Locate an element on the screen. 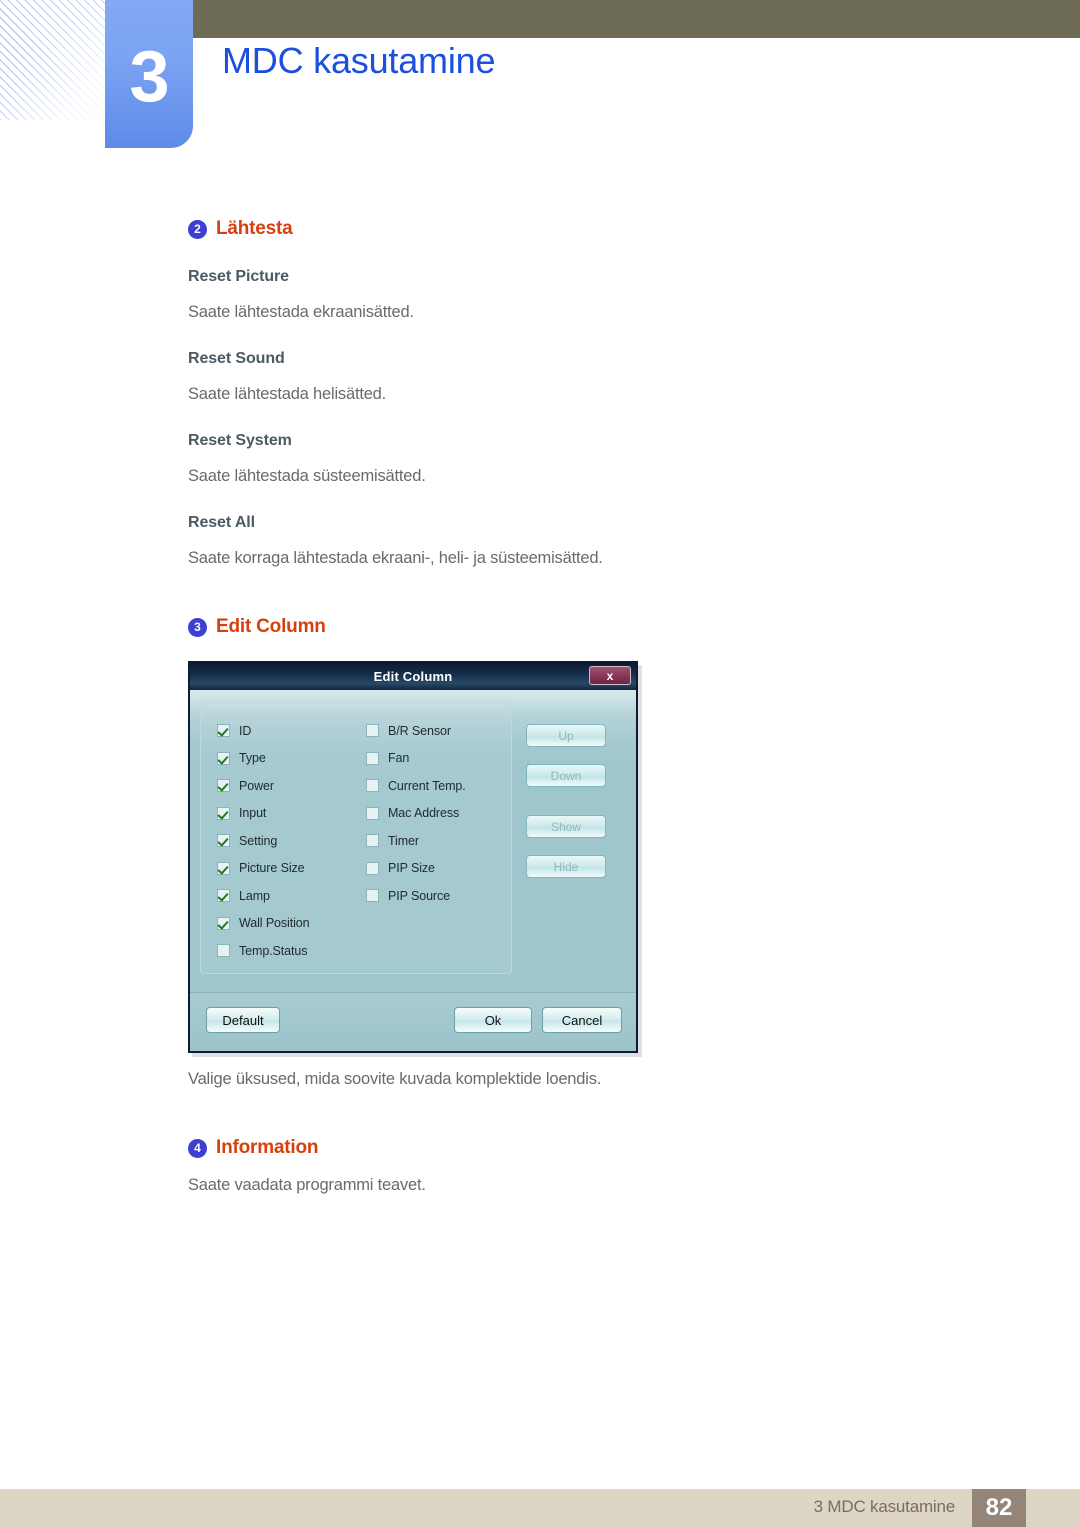 The image size is (1080, 1527). checkbox-row-wall-position: Wall Position is located at coordinates (291, 924).